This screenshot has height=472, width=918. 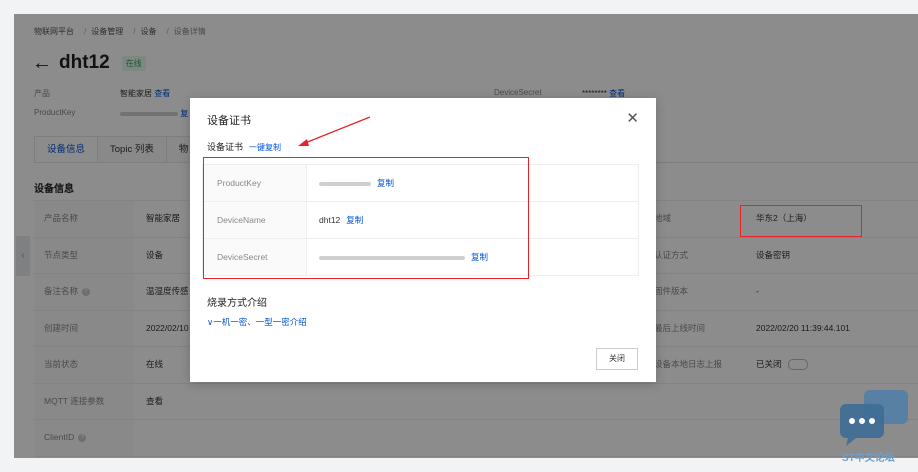 What do you see at coordinates (868, 458) in the screenshot?
I see `watermark-text: ST中文论坛` at bounding box center [868, 458].